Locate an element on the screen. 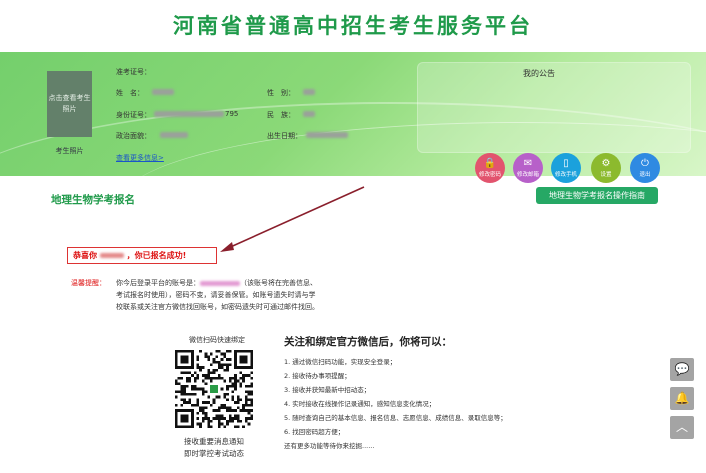 This screenshot has width=706, height=473. qq-icon: 🔔 is located at coordinates (682, 398).